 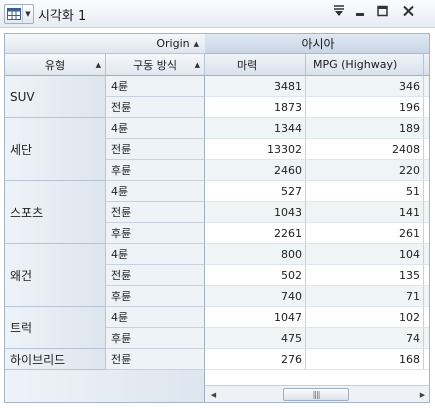 What do you see at coordinates (55, 359) in the screenshot?
I see `row-group-label: 하이브리드` at bounding box center [55, 359].